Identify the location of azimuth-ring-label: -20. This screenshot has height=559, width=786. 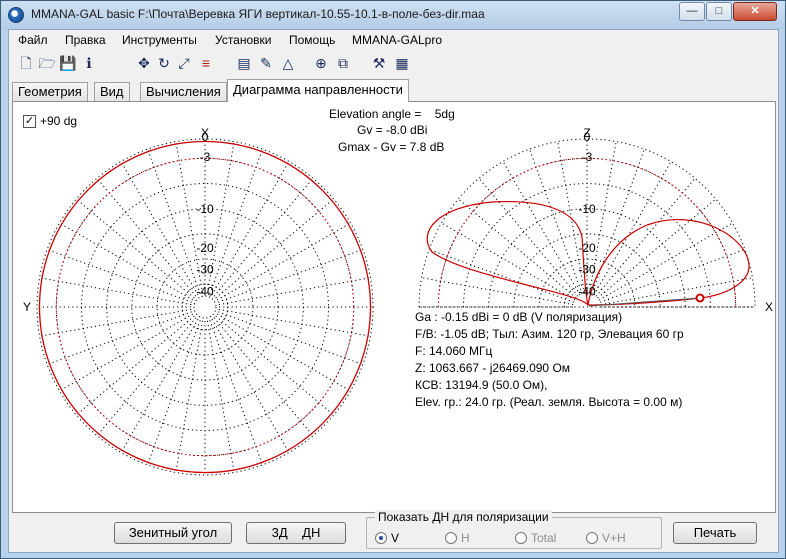
(205, 248).